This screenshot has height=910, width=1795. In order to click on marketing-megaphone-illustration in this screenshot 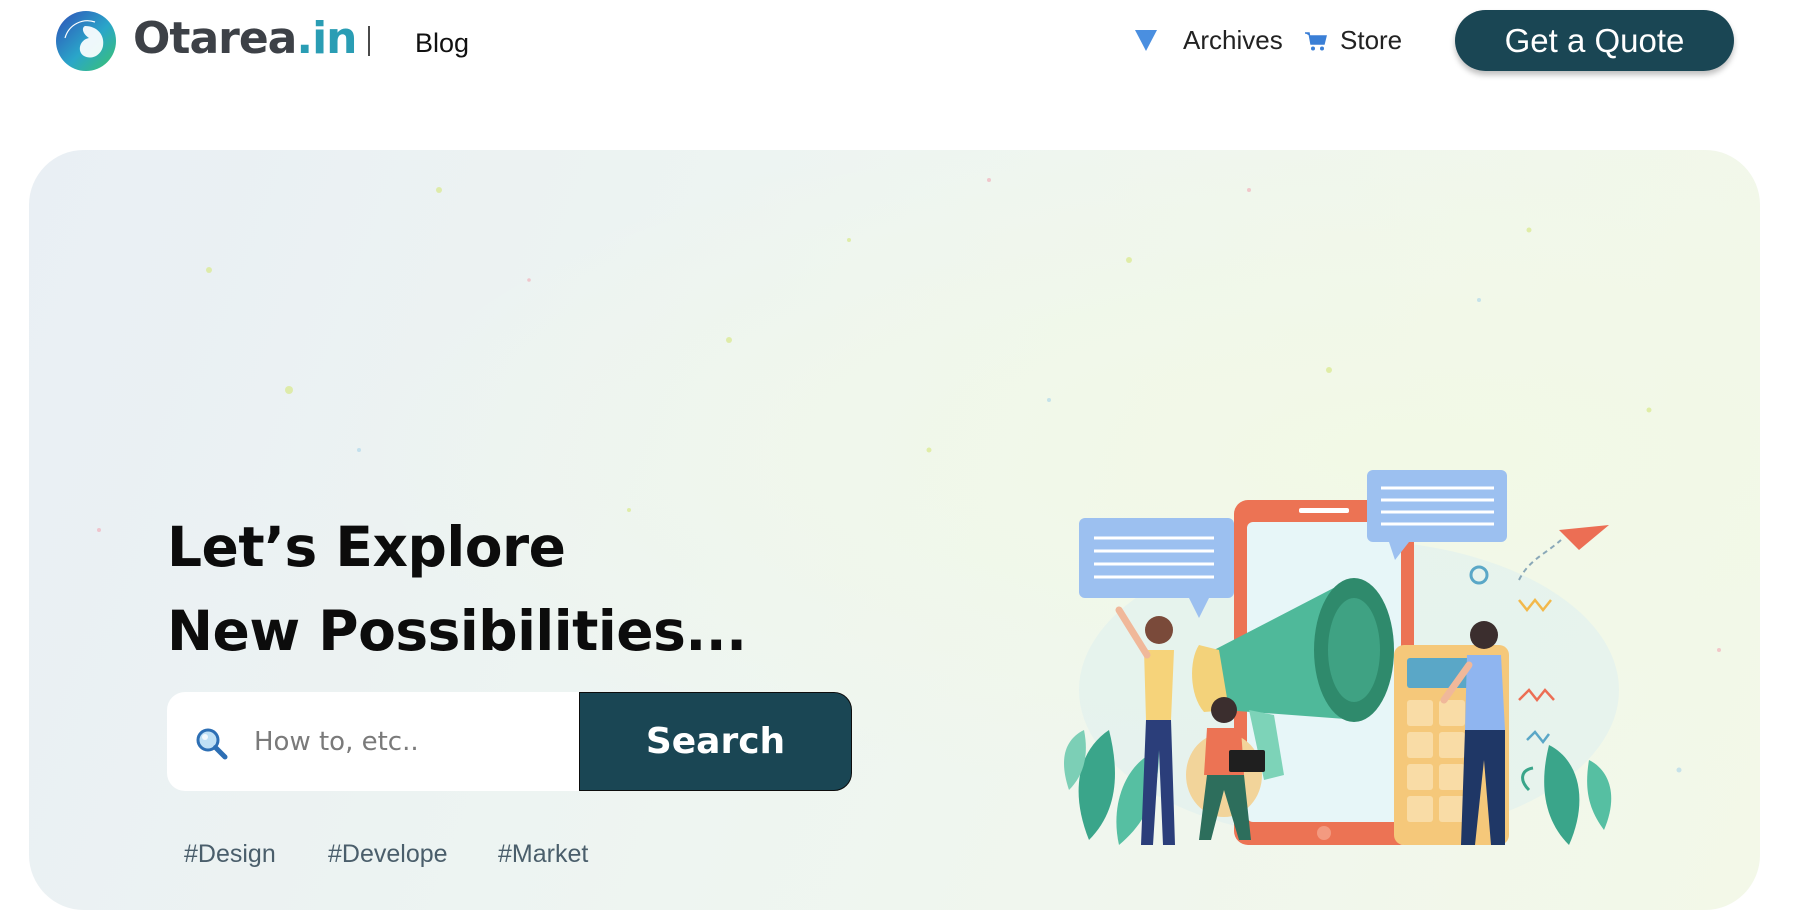, I will do `click(1341, 657)`.